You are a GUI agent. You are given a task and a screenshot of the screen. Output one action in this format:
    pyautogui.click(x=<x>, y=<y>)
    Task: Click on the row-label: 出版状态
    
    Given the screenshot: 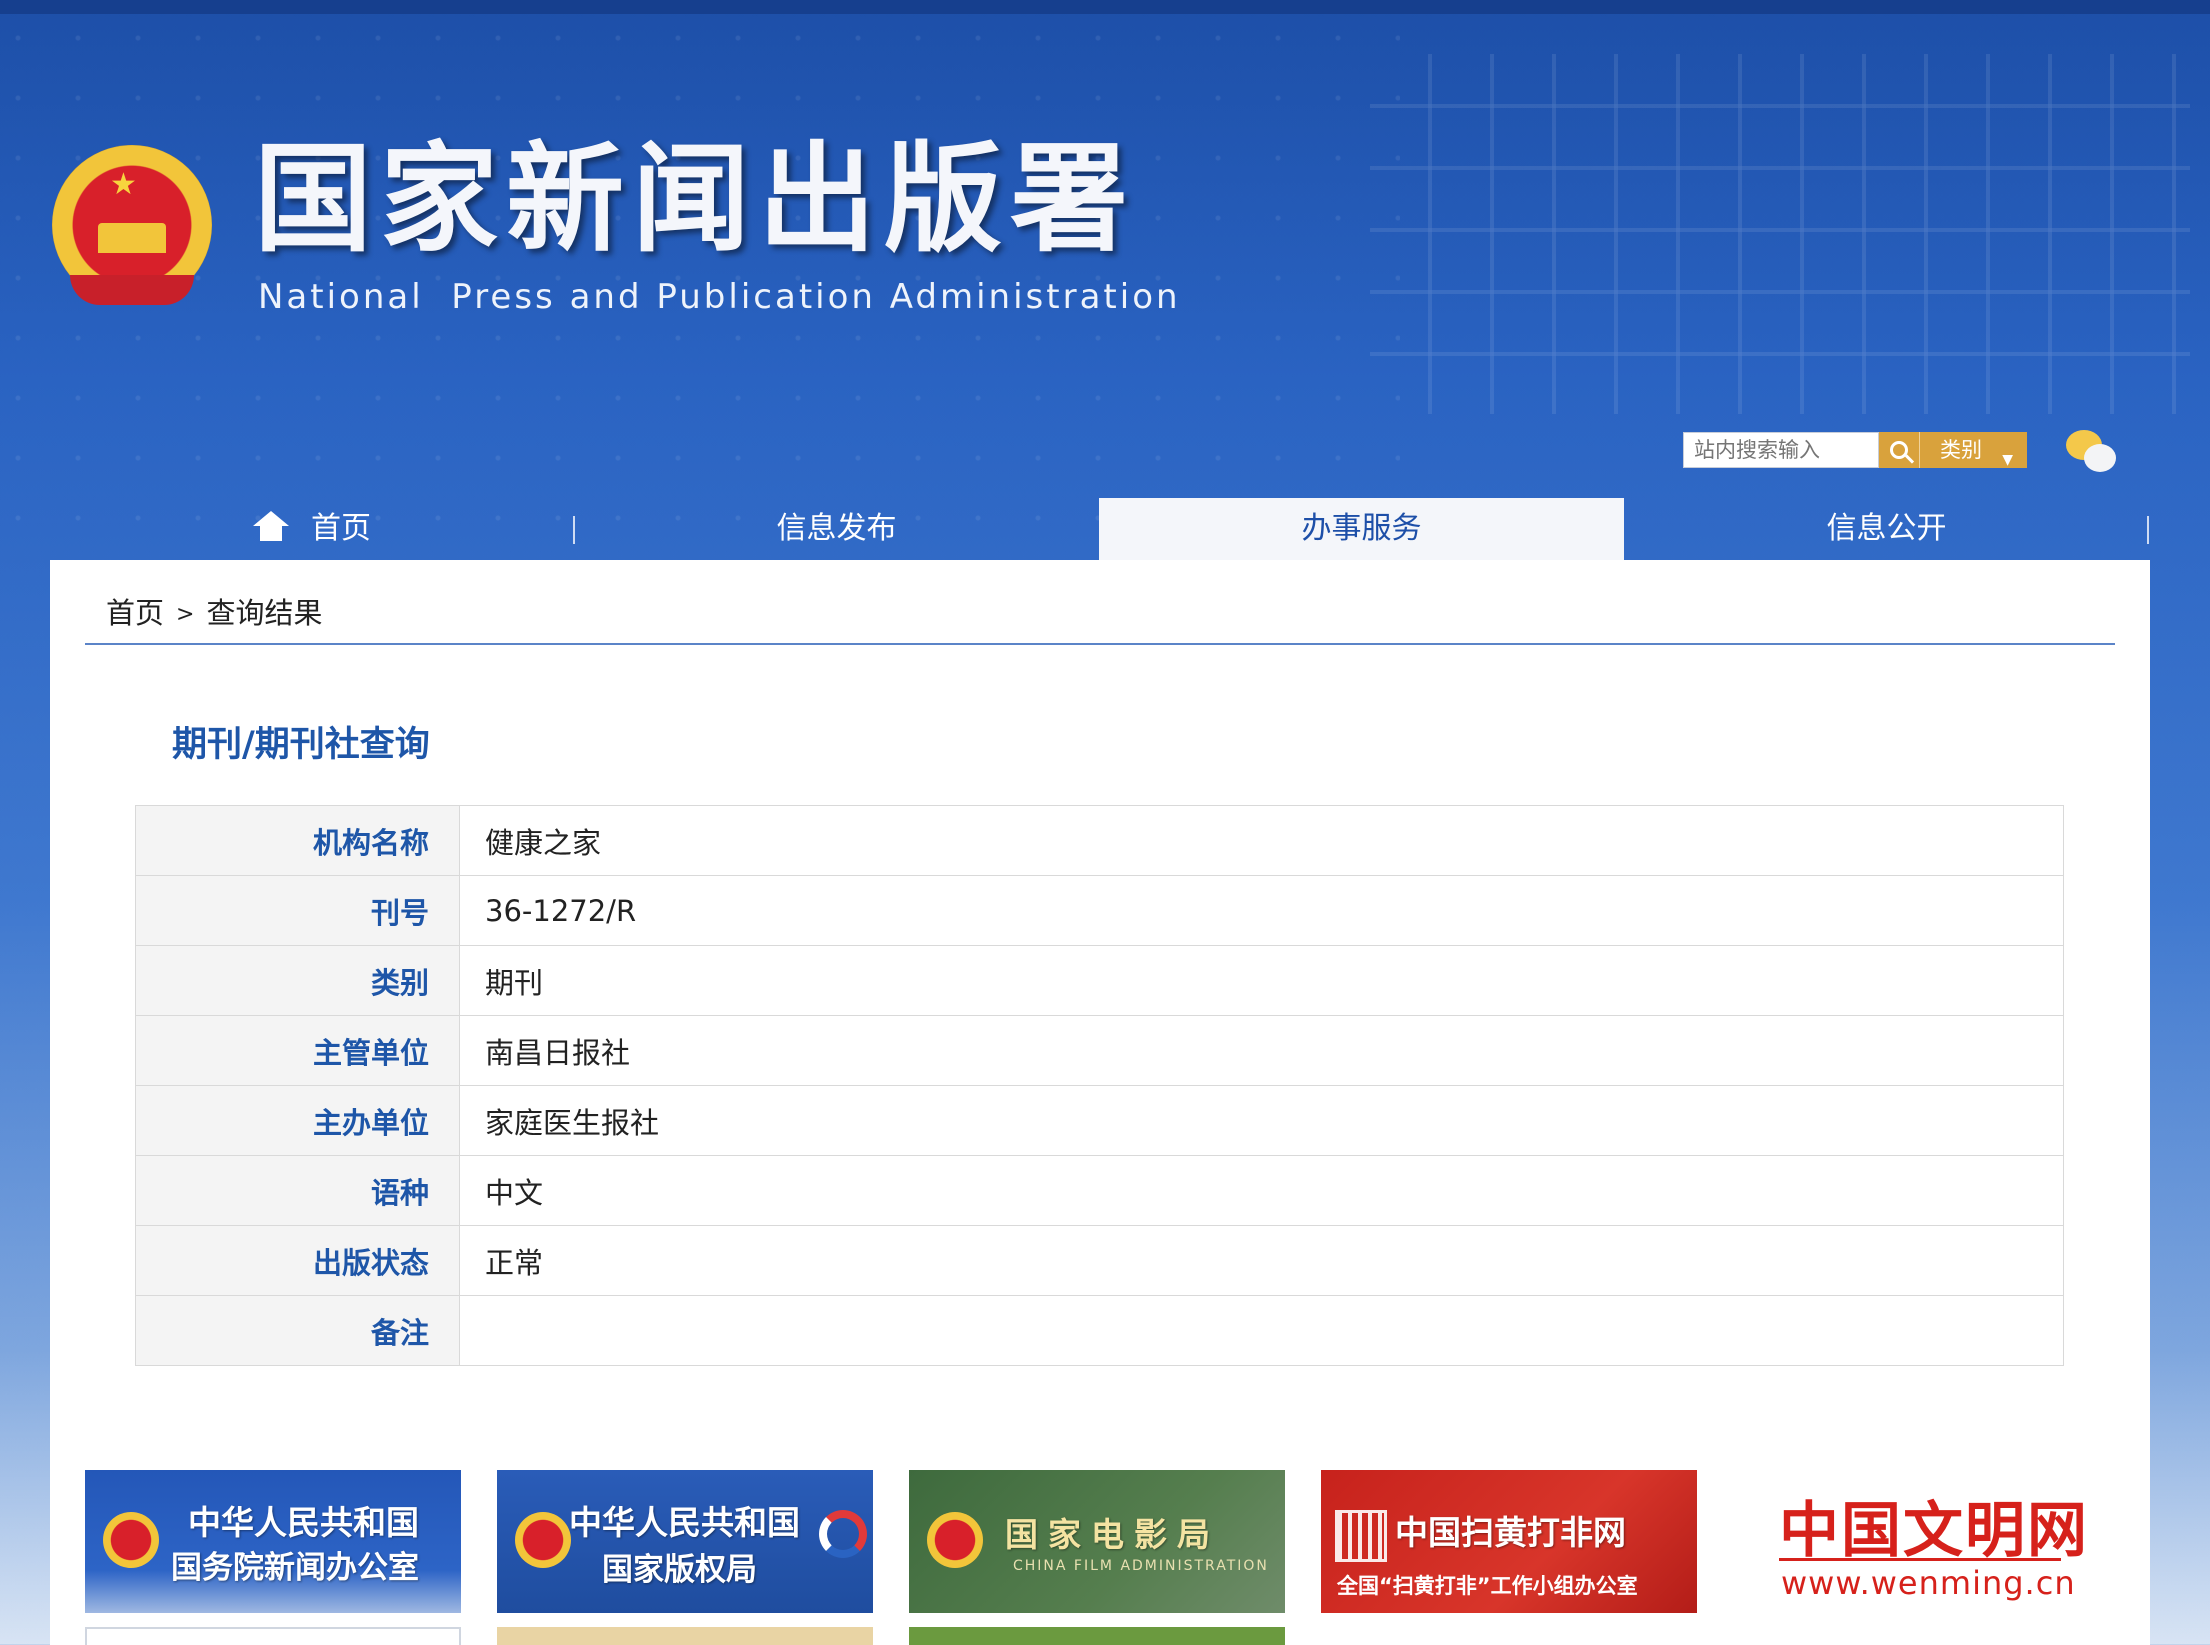 What is the action you would take?
    pyautogui.click(x=297, y=1260)
    